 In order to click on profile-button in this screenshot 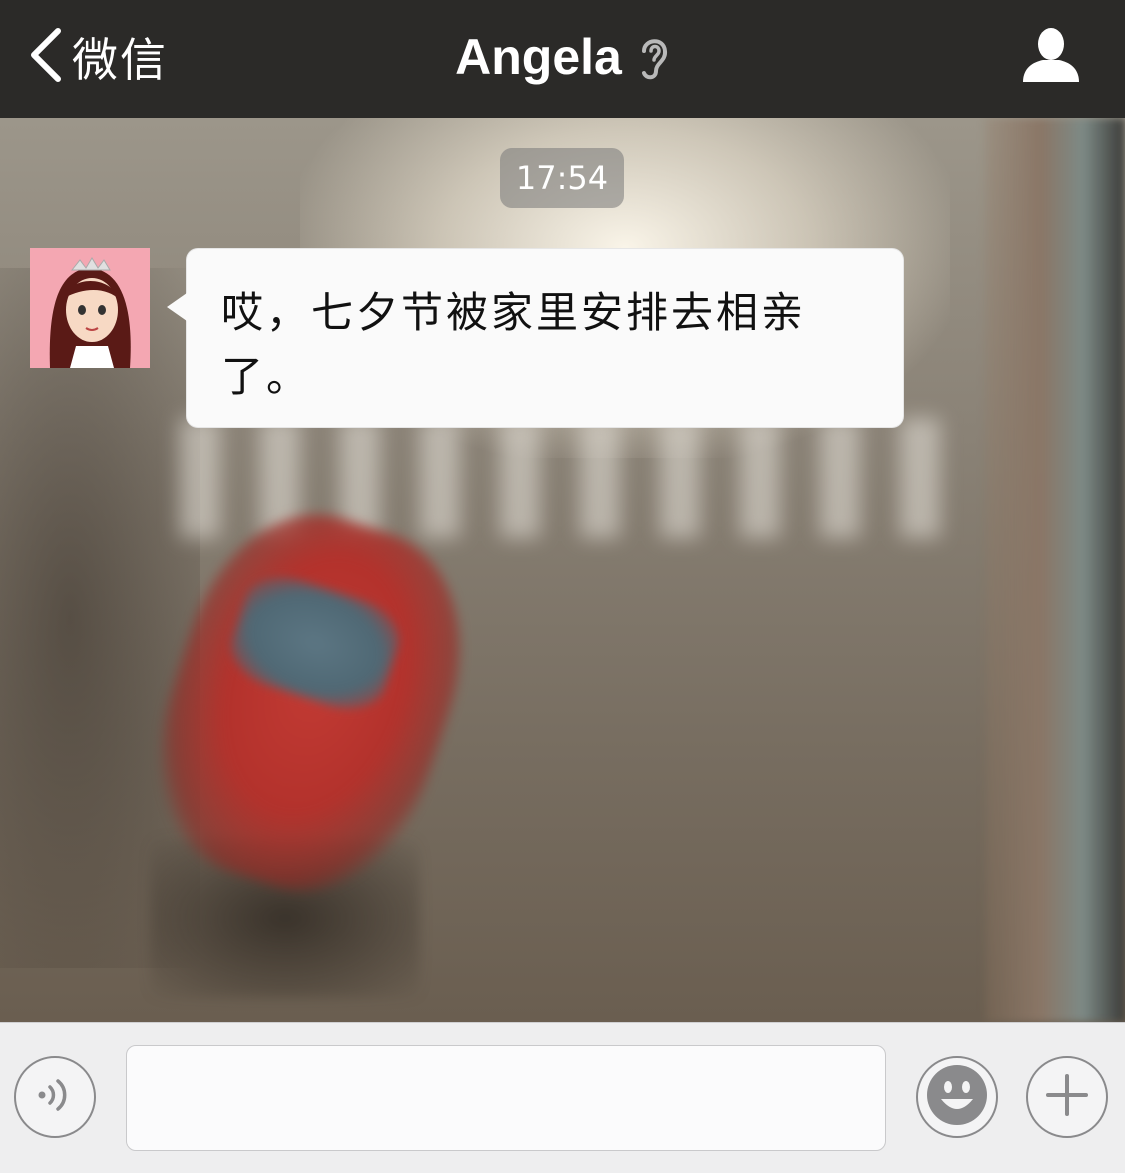, I will do `click(1051, 54)`.